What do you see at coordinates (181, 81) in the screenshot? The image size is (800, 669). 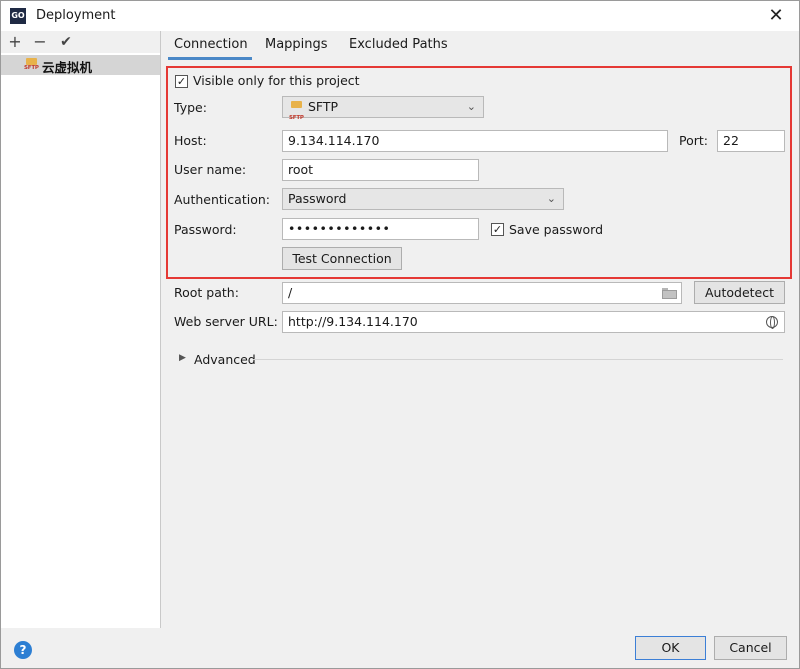 I see `visible-only-checkbox: ✓` at bounding box center [181, 81].